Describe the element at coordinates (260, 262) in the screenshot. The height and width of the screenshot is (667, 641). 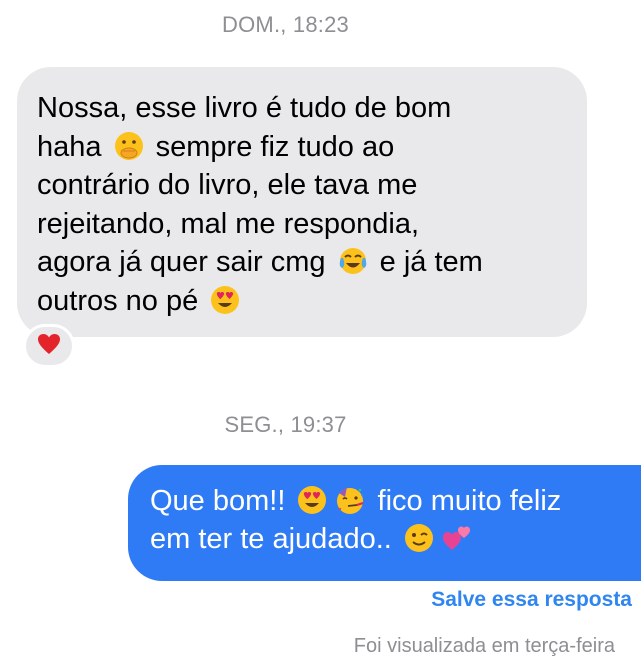
I see `message-line: agora já quer sair cmg e já tem` at that location.